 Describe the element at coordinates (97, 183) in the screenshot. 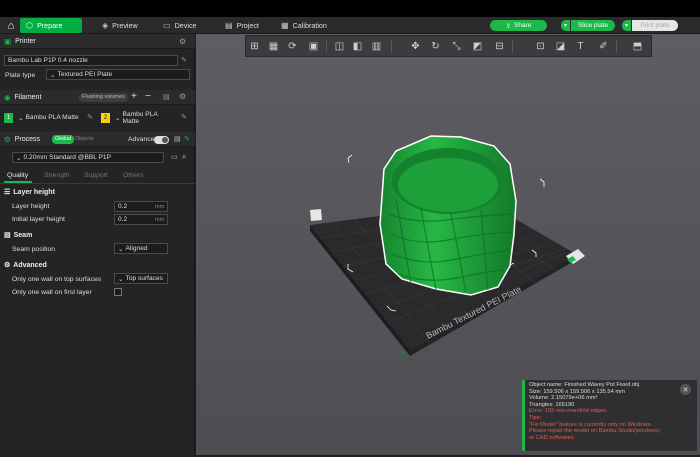

I see `divider` at that location.